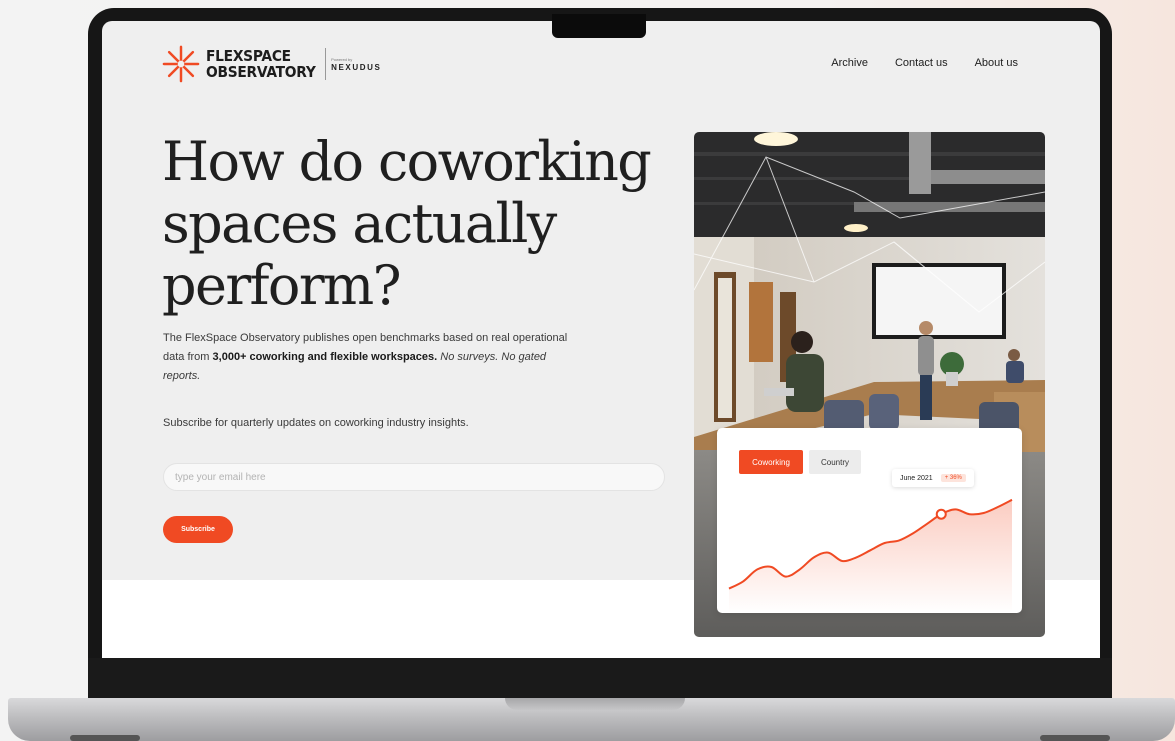 The image size is (1175, 741). I want to click on chart-highlight-point, so click(941, 514).